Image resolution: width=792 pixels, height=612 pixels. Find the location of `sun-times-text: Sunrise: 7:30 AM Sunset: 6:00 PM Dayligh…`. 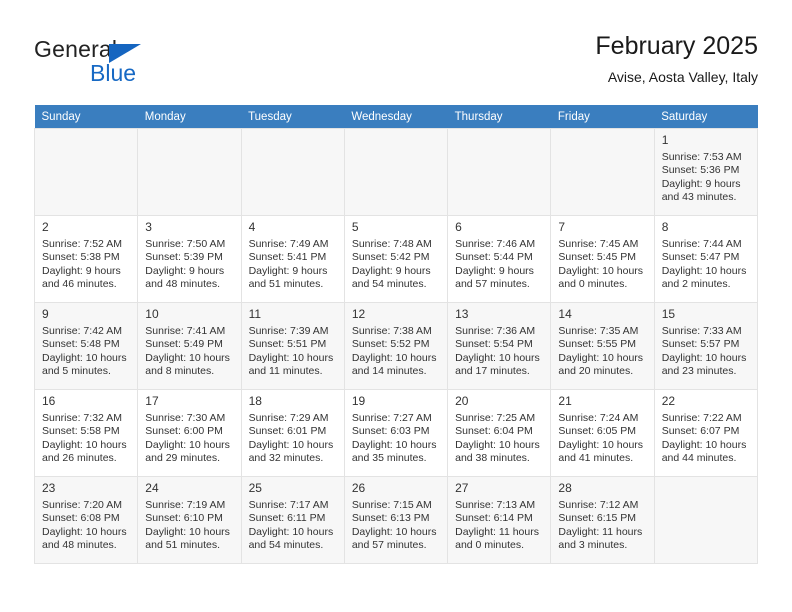

sun-times-text: Sunrise: 7:30 AM Sunset: 6:00 PM Dayligh… is located at coordinates (187, 438).